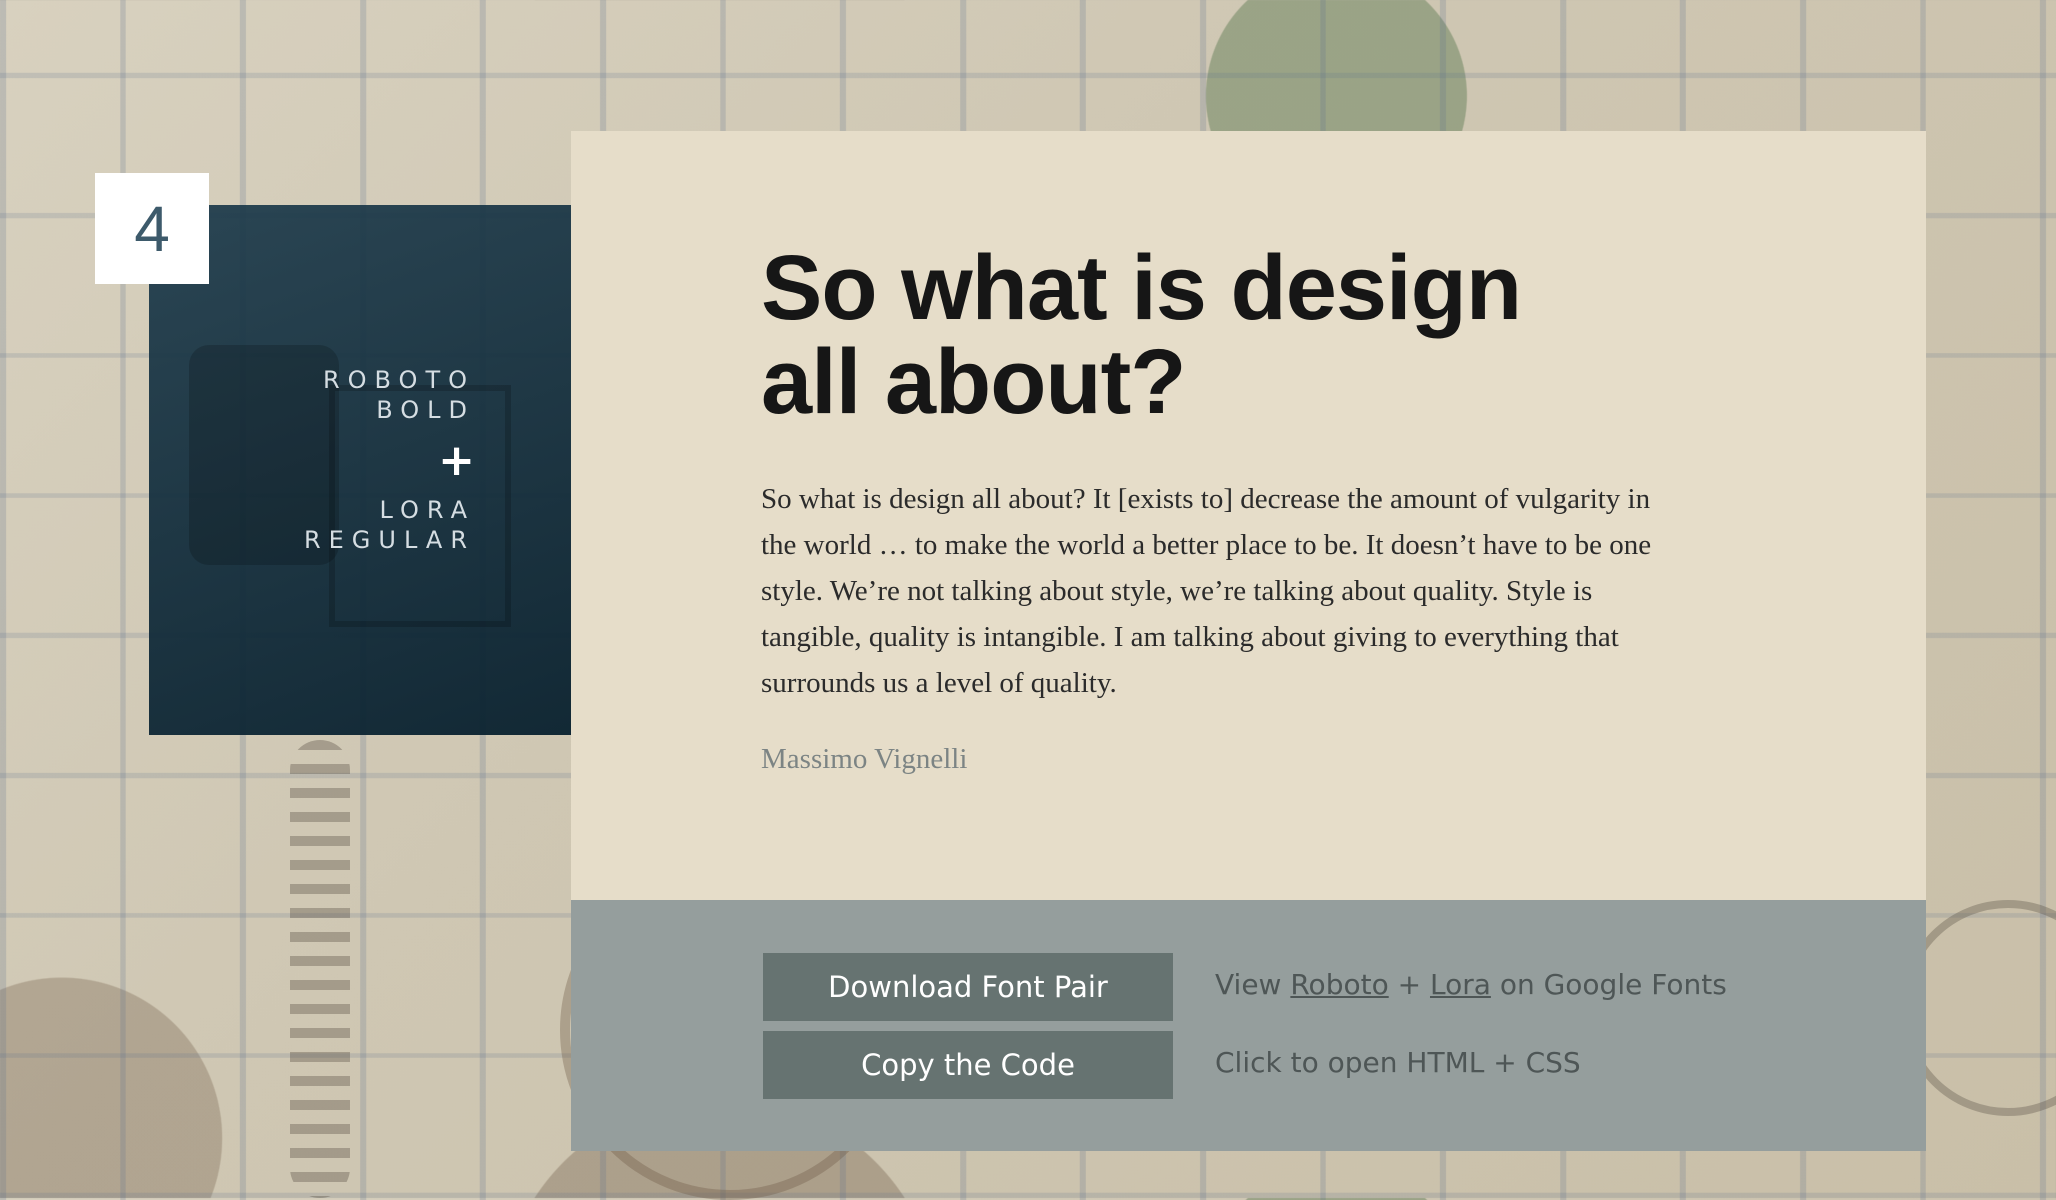  Describe the element at coordinates (1398, 1062) in the screenshot. I see `code-hint: Click to open HTML + CSS` at that location.